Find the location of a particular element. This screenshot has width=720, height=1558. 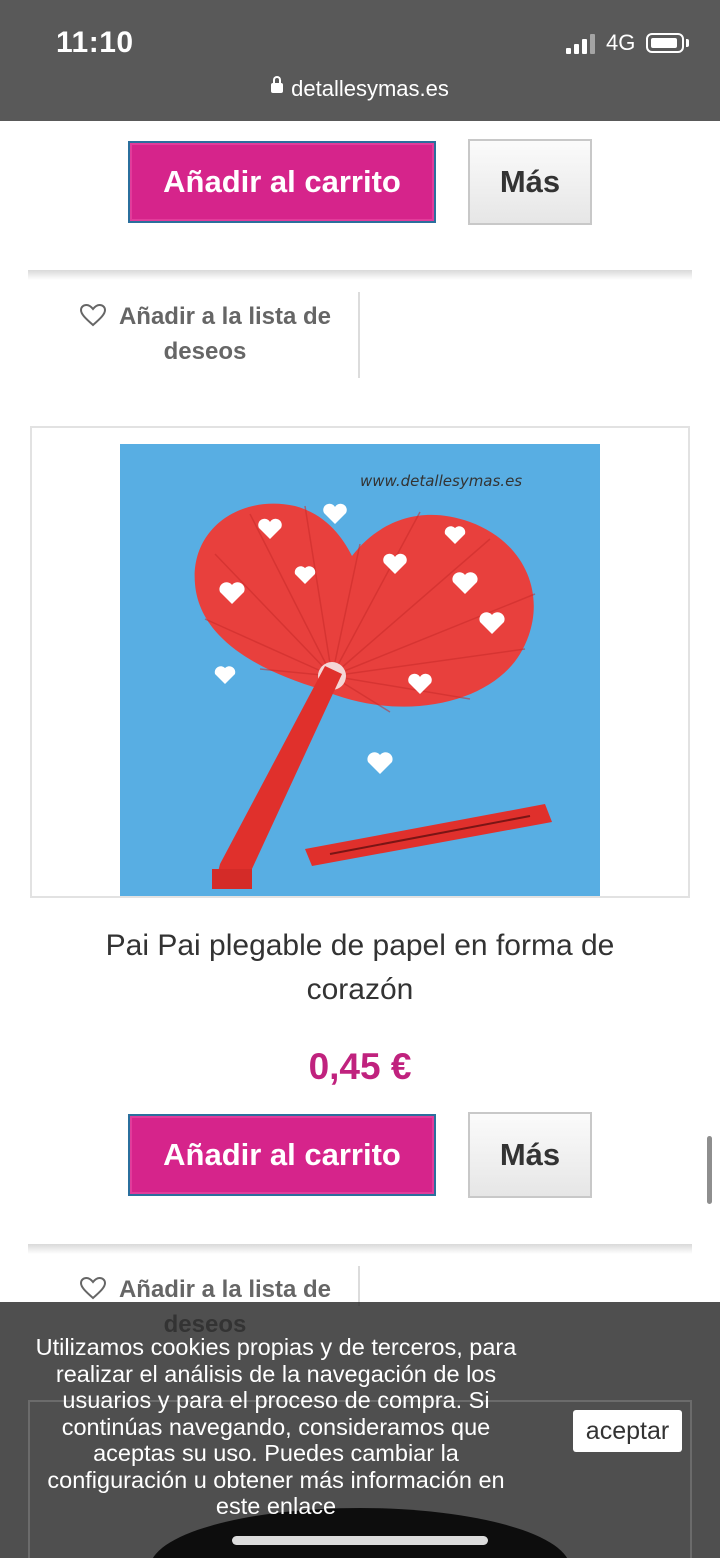

accept-cookies-button: aceptar is located at coordinates (627, 1431).